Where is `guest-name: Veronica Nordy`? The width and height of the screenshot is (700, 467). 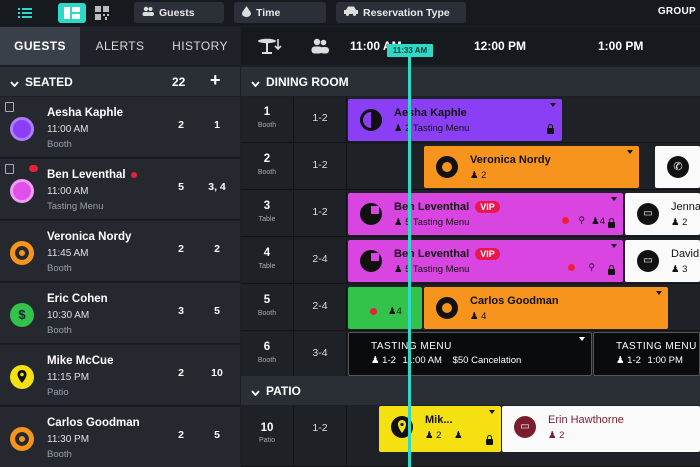
guest-name: Veronica Nordy is located at coordinates (89, 237).